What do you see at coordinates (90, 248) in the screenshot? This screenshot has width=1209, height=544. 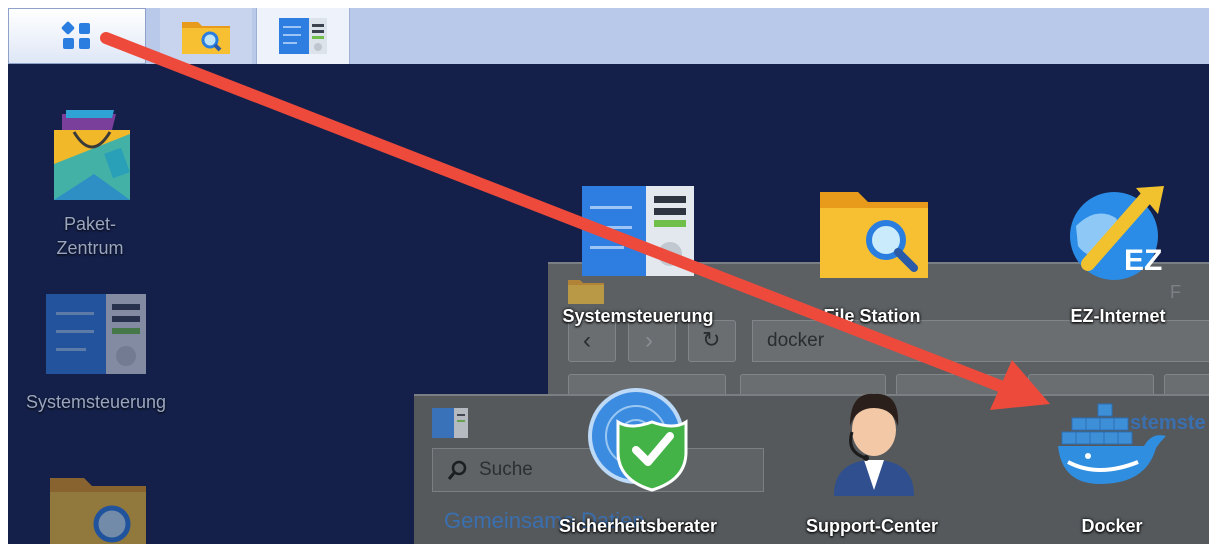 I see `label-line-2: Zentrum` at bounding box center [90, 248].